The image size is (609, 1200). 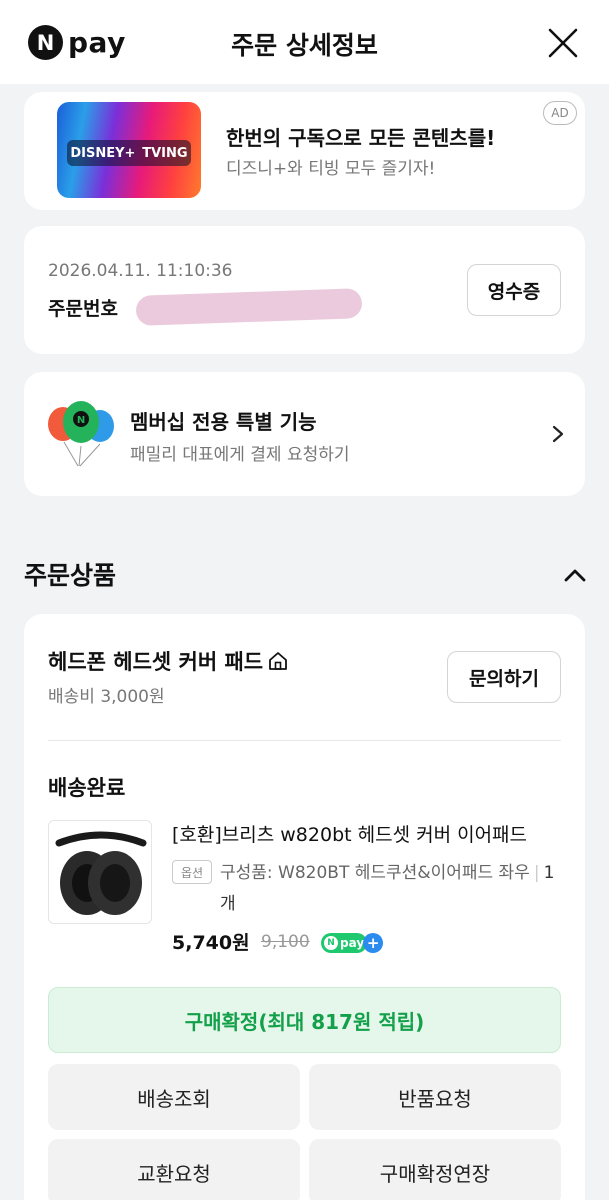 I want to click on npay-plus-badge: N pay +, so click(x=352, y=943).